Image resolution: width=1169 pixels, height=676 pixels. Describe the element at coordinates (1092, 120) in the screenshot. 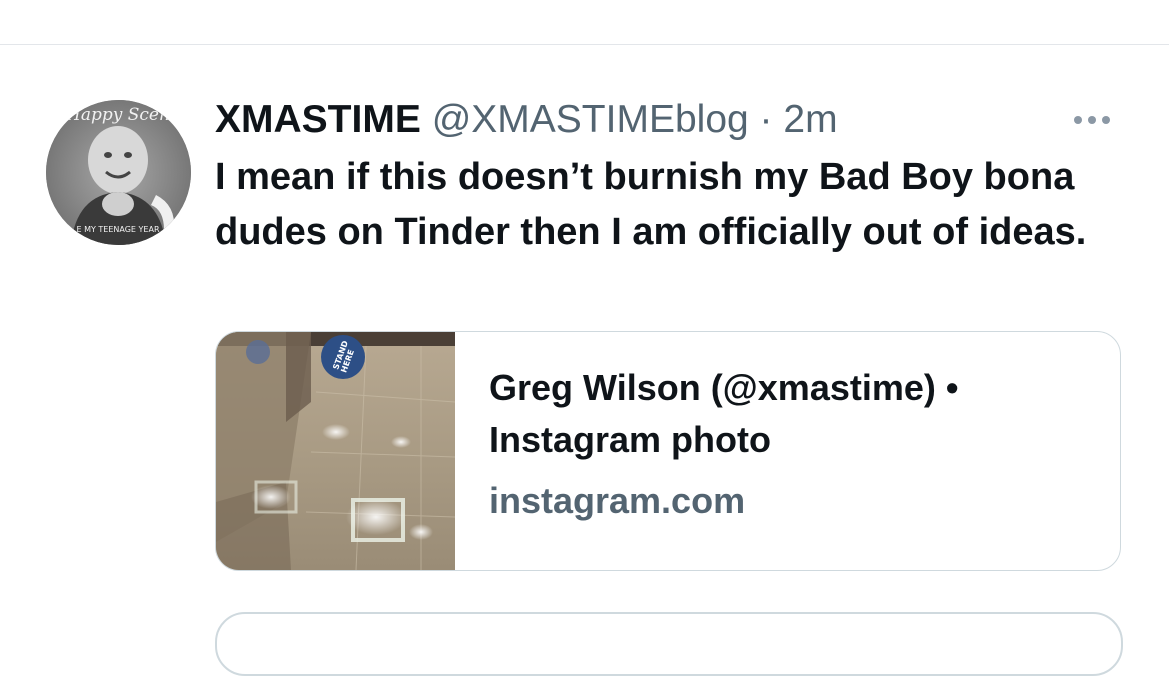

I see `more-horizontal-icon` at that location.